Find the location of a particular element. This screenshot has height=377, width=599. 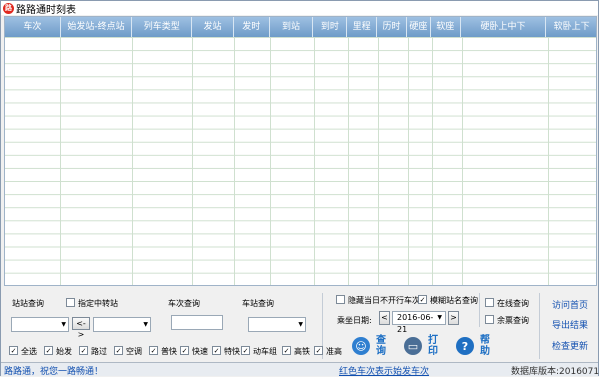

train-number-input is located at coordinates (197, 322).